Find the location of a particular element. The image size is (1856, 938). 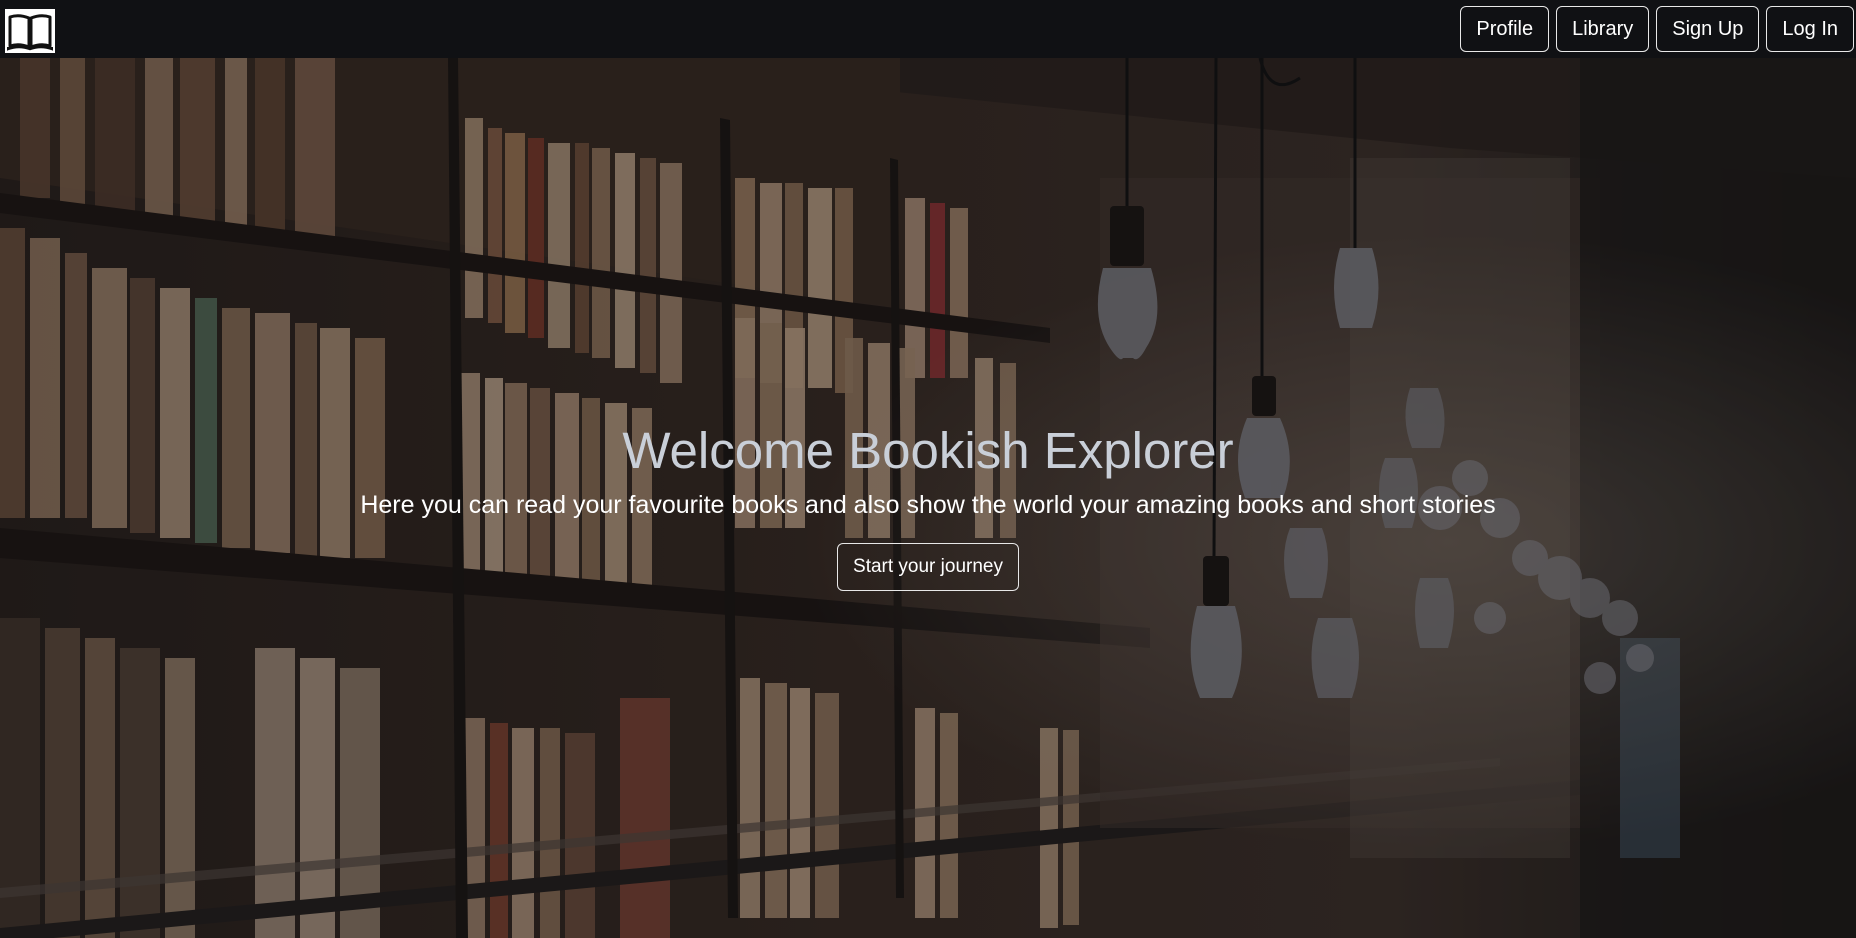

nav-buttons: Profile Library Sign Up Log In is located at coordinates (1657, 29).